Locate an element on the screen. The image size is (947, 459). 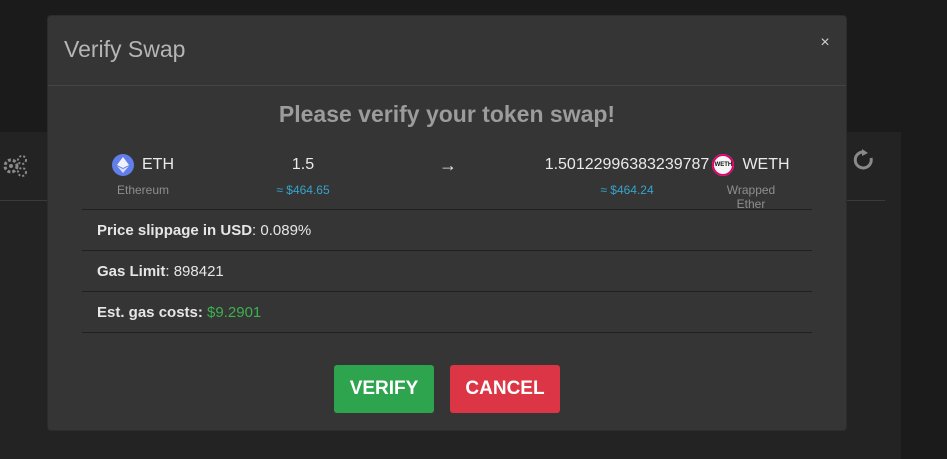
gas-limit-row: Gas Limit : 898421 is located at coordinates (447, 271).